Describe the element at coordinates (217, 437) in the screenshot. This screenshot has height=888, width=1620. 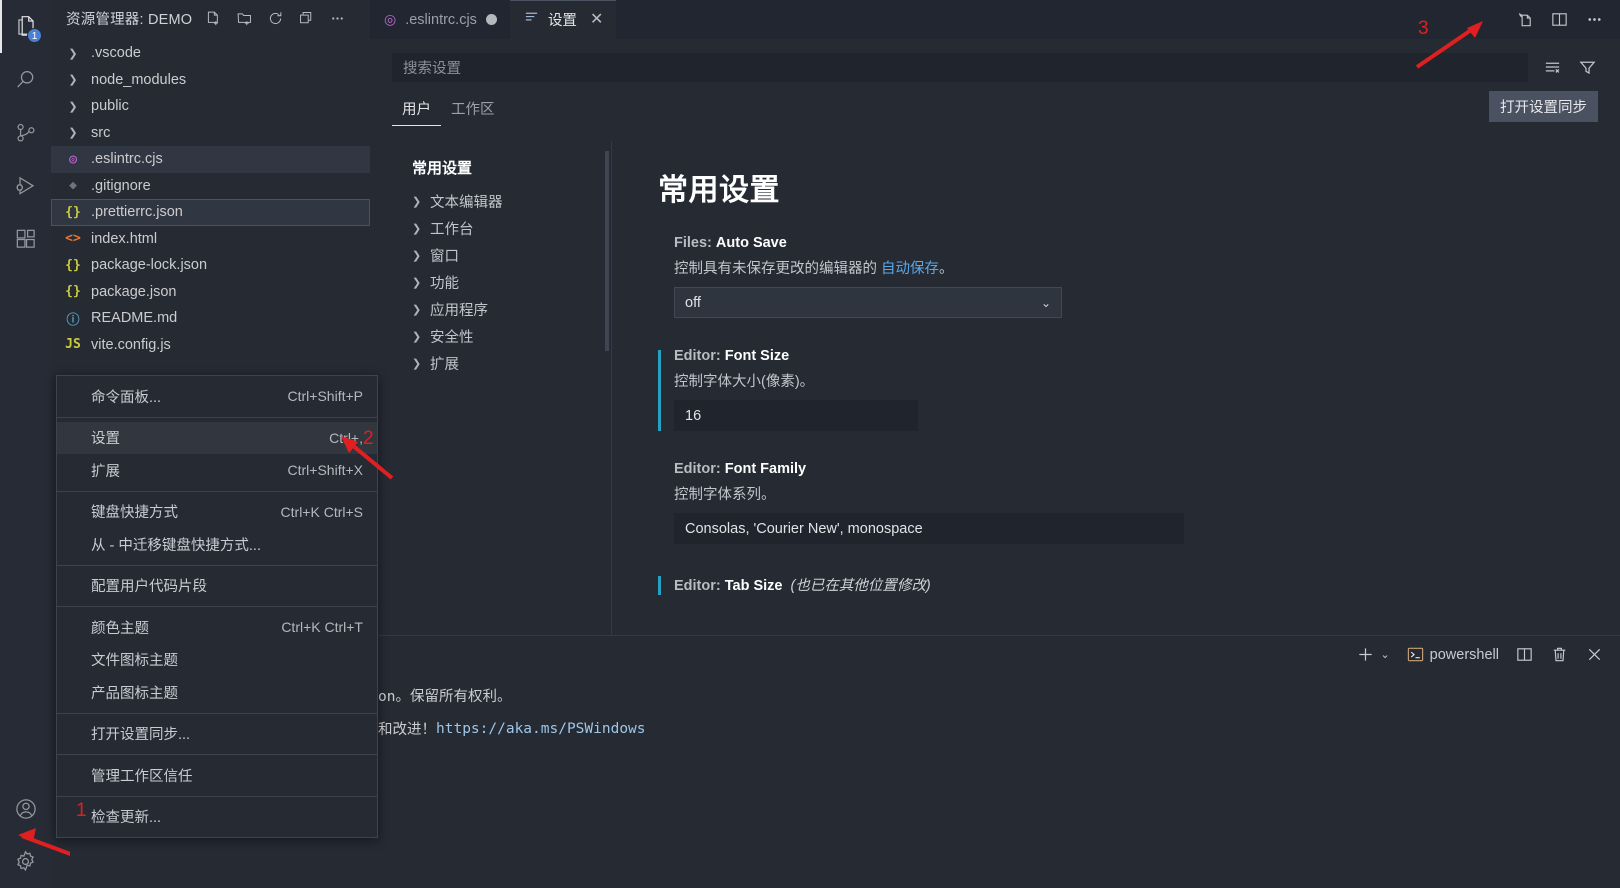
I see `menu-item-设置: 设置 Ctrl+,` at that location.